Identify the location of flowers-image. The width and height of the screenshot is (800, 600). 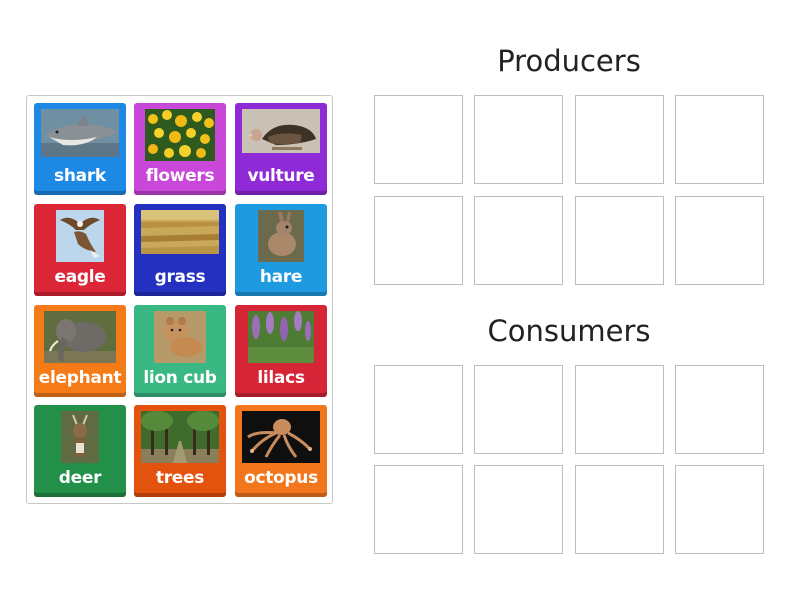
(180, 135).